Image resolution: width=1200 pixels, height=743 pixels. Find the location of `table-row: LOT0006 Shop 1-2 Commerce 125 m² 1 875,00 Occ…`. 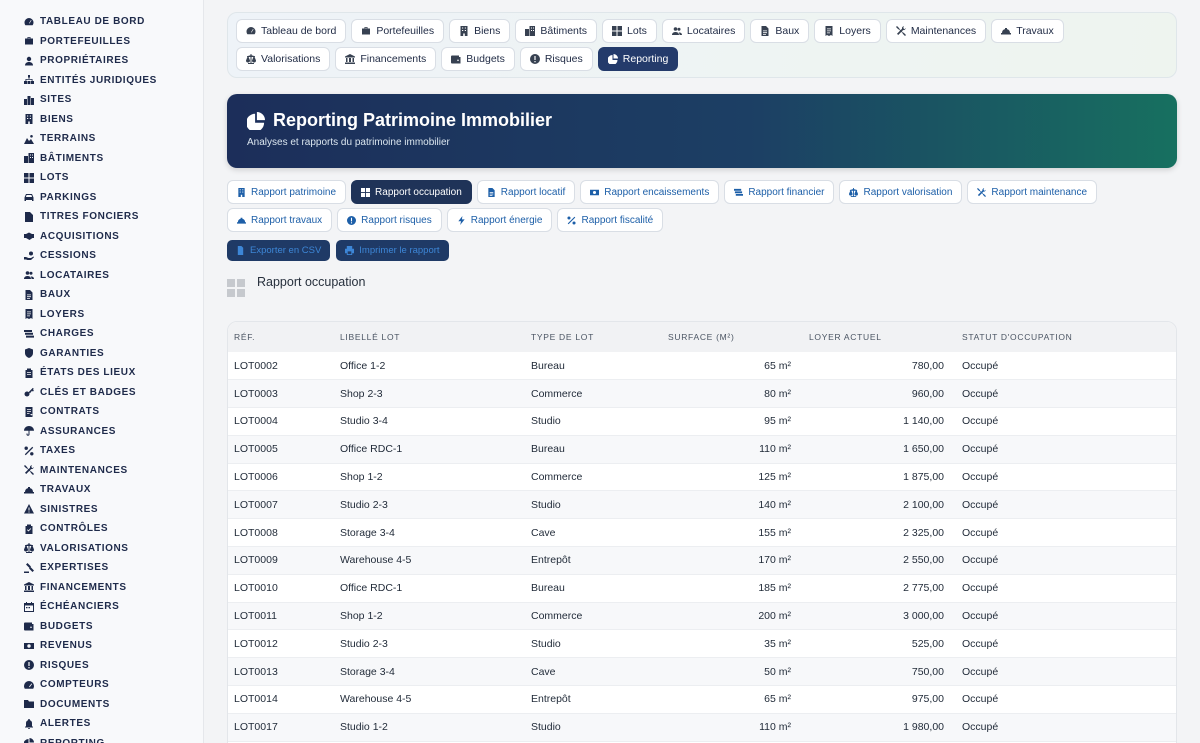

table-row: LOT0006 Shop 1-2 Commerce 125 m² 1 875,00 Occ… is located at coordinates (702, 477).